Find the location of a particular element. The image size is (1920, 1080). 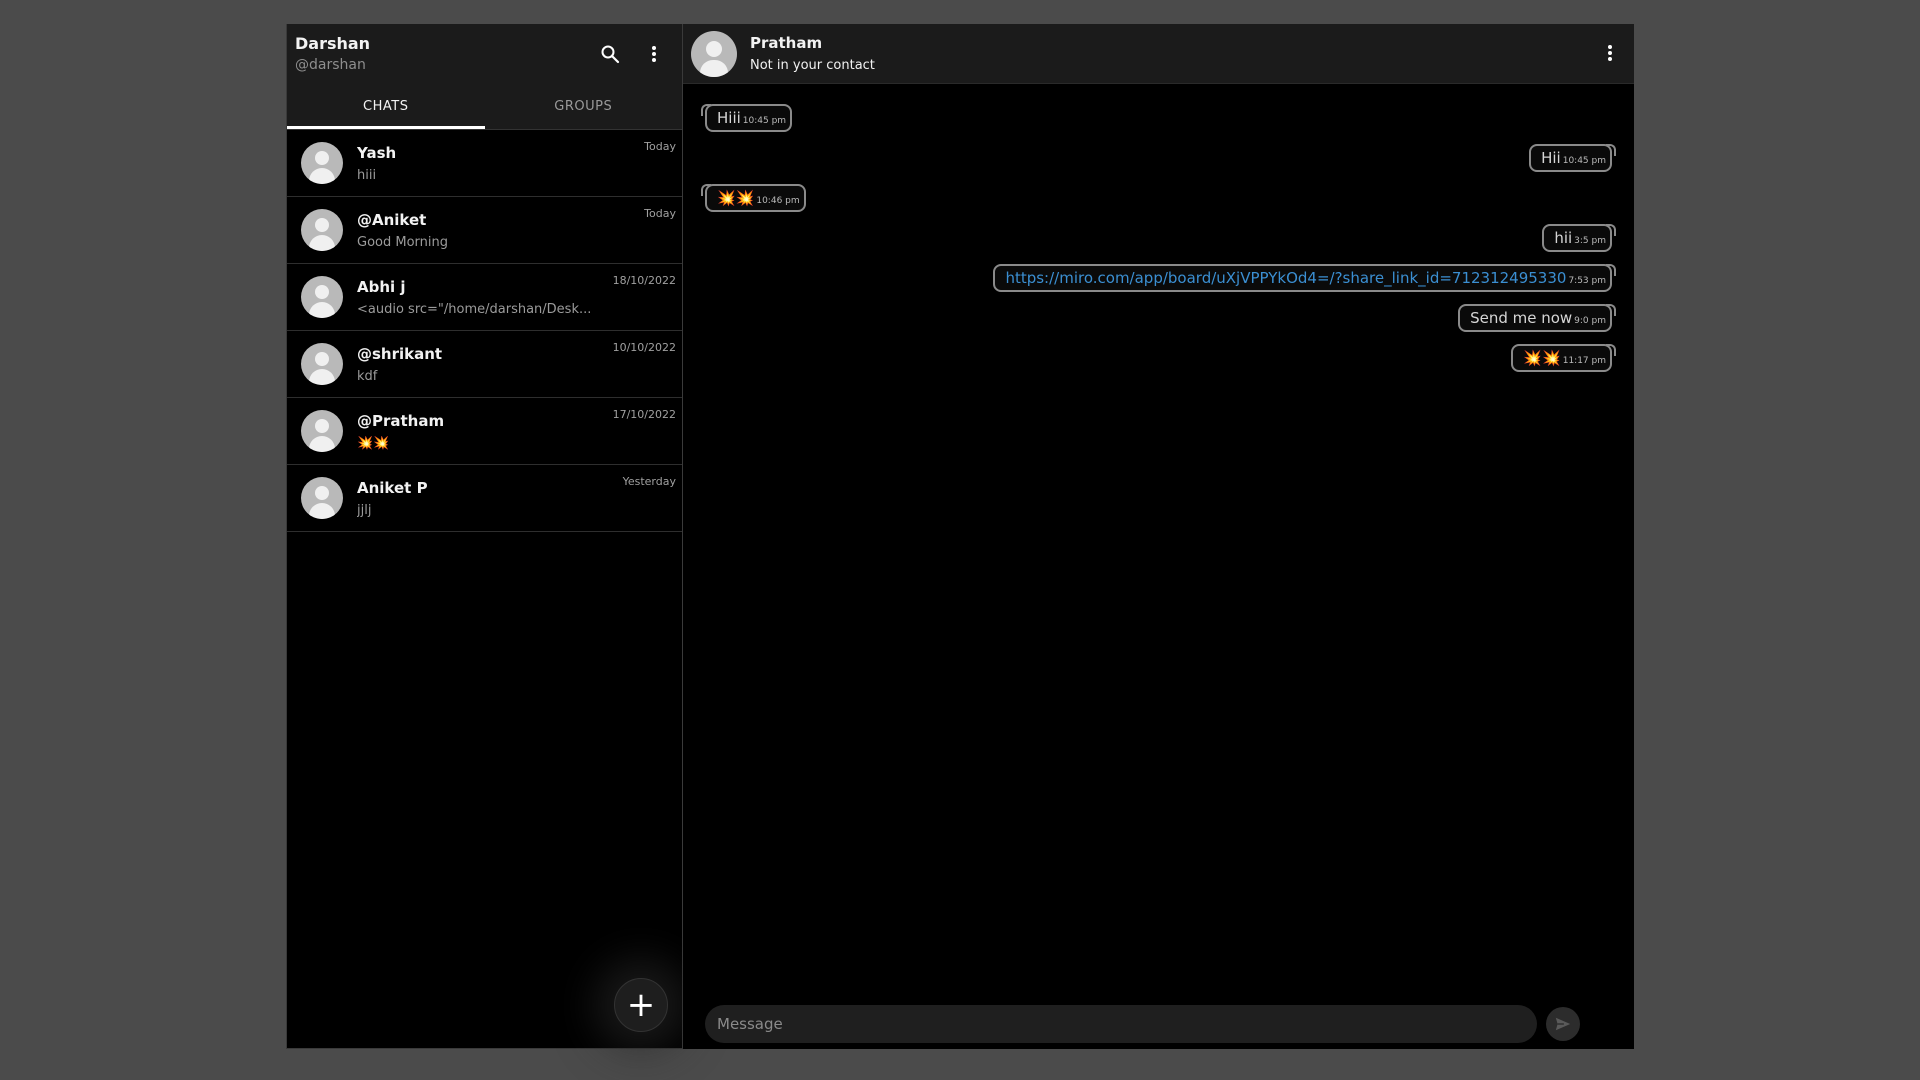

chat-name: @Aniket is located at coordinates (392, 219).